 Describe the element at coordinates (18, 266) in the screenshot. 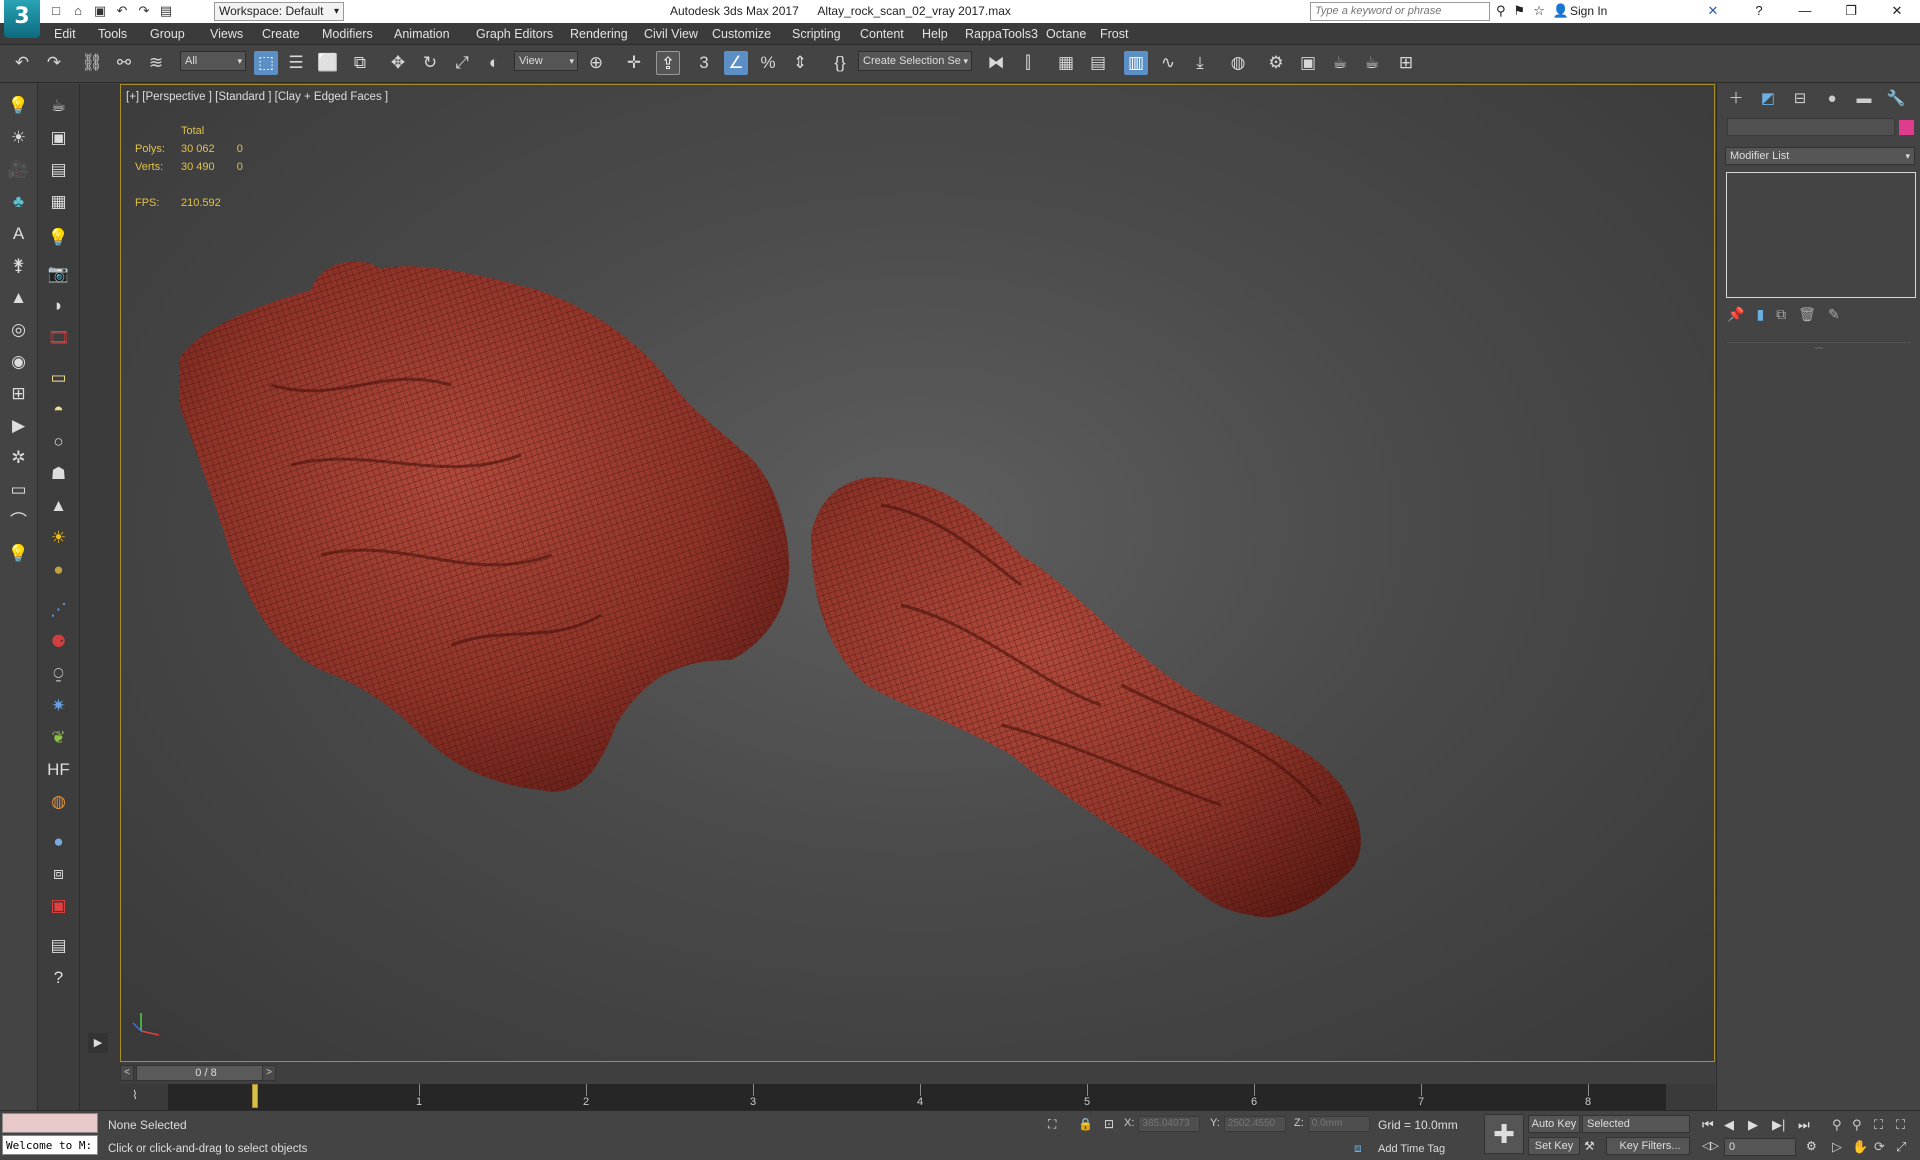

I see `spline-icon: ⚵` at that location.